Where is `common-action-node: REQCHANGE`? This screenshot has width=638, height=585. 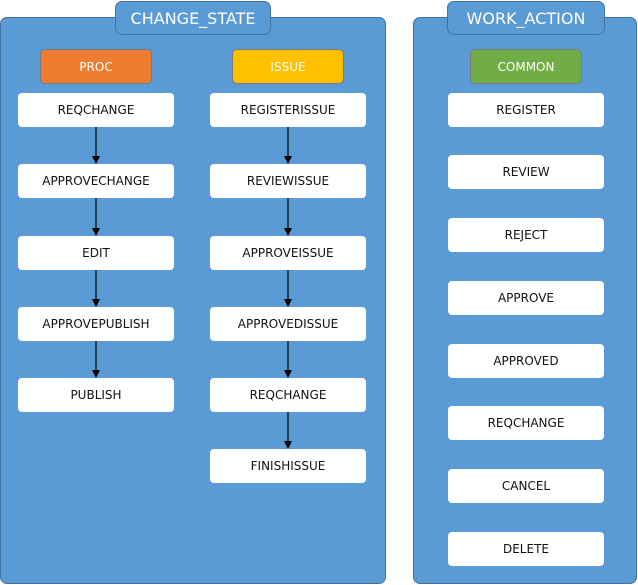 common-action-node: REQCHANGE is located at coordinates (526, 423).